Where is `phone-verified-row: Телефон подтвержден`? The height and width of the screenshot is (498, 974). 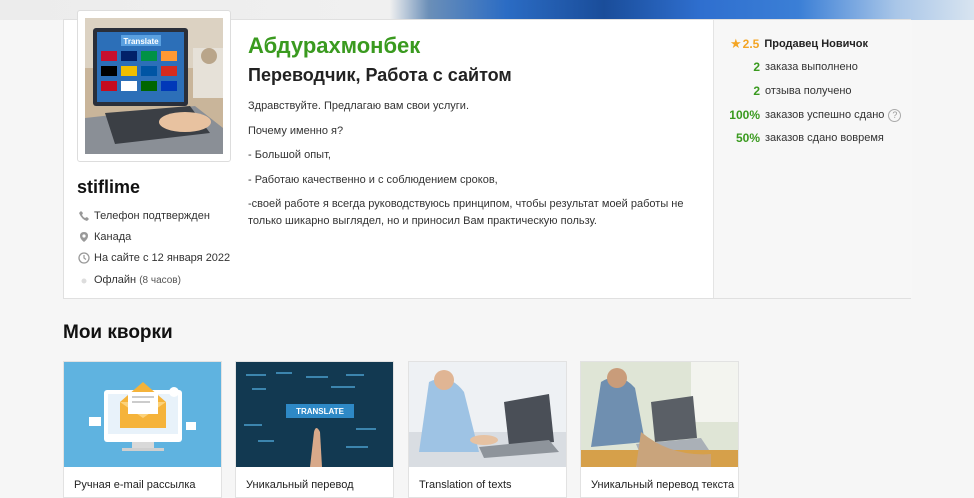
phone-verified-row: Телефон подтвержден is located at coordinates (144, 216).